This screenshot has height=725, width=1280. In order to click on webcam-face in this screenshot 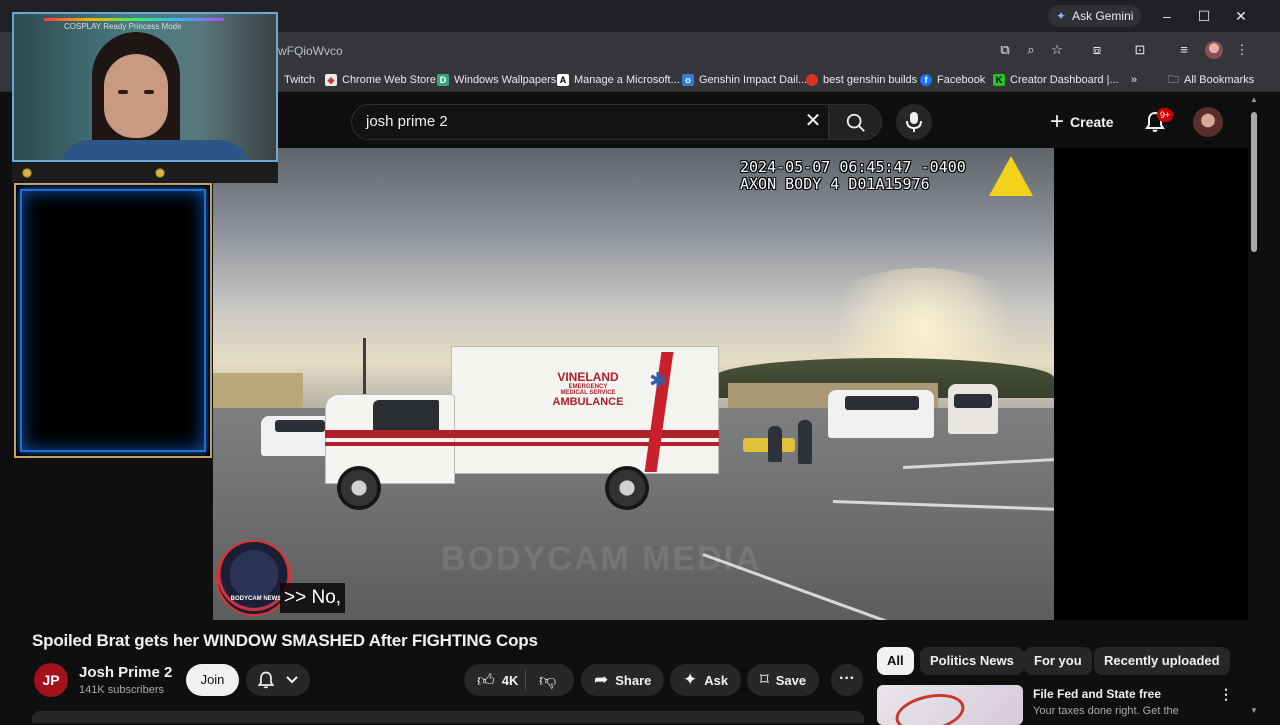, I will do `click(136, 96)`.